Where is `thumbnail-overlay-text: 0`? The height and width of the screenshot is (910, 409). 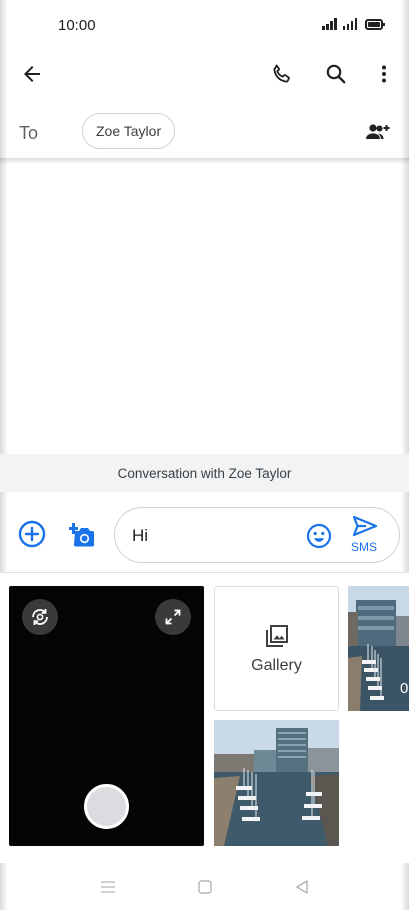
thumbnail-overlay-text: 0 is located at coordinates (404, 688).